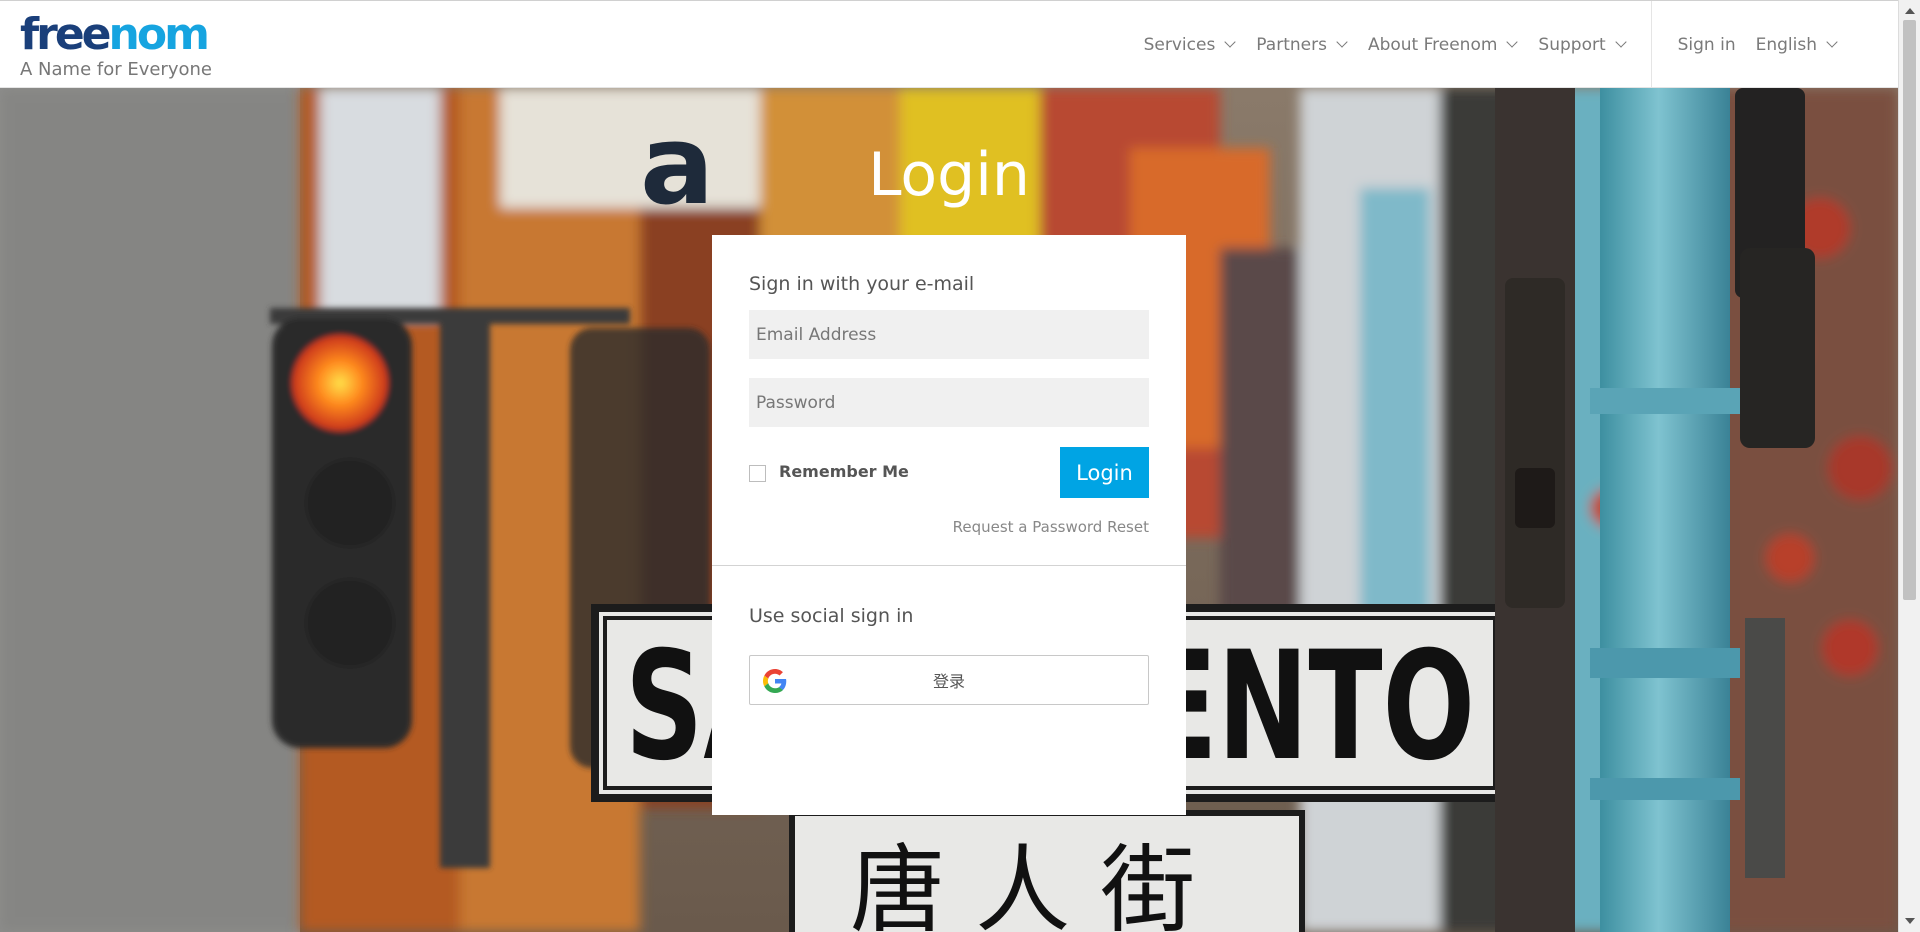  I want to click on password-reset-link: Request a Password Reset, so click(1051, 527).